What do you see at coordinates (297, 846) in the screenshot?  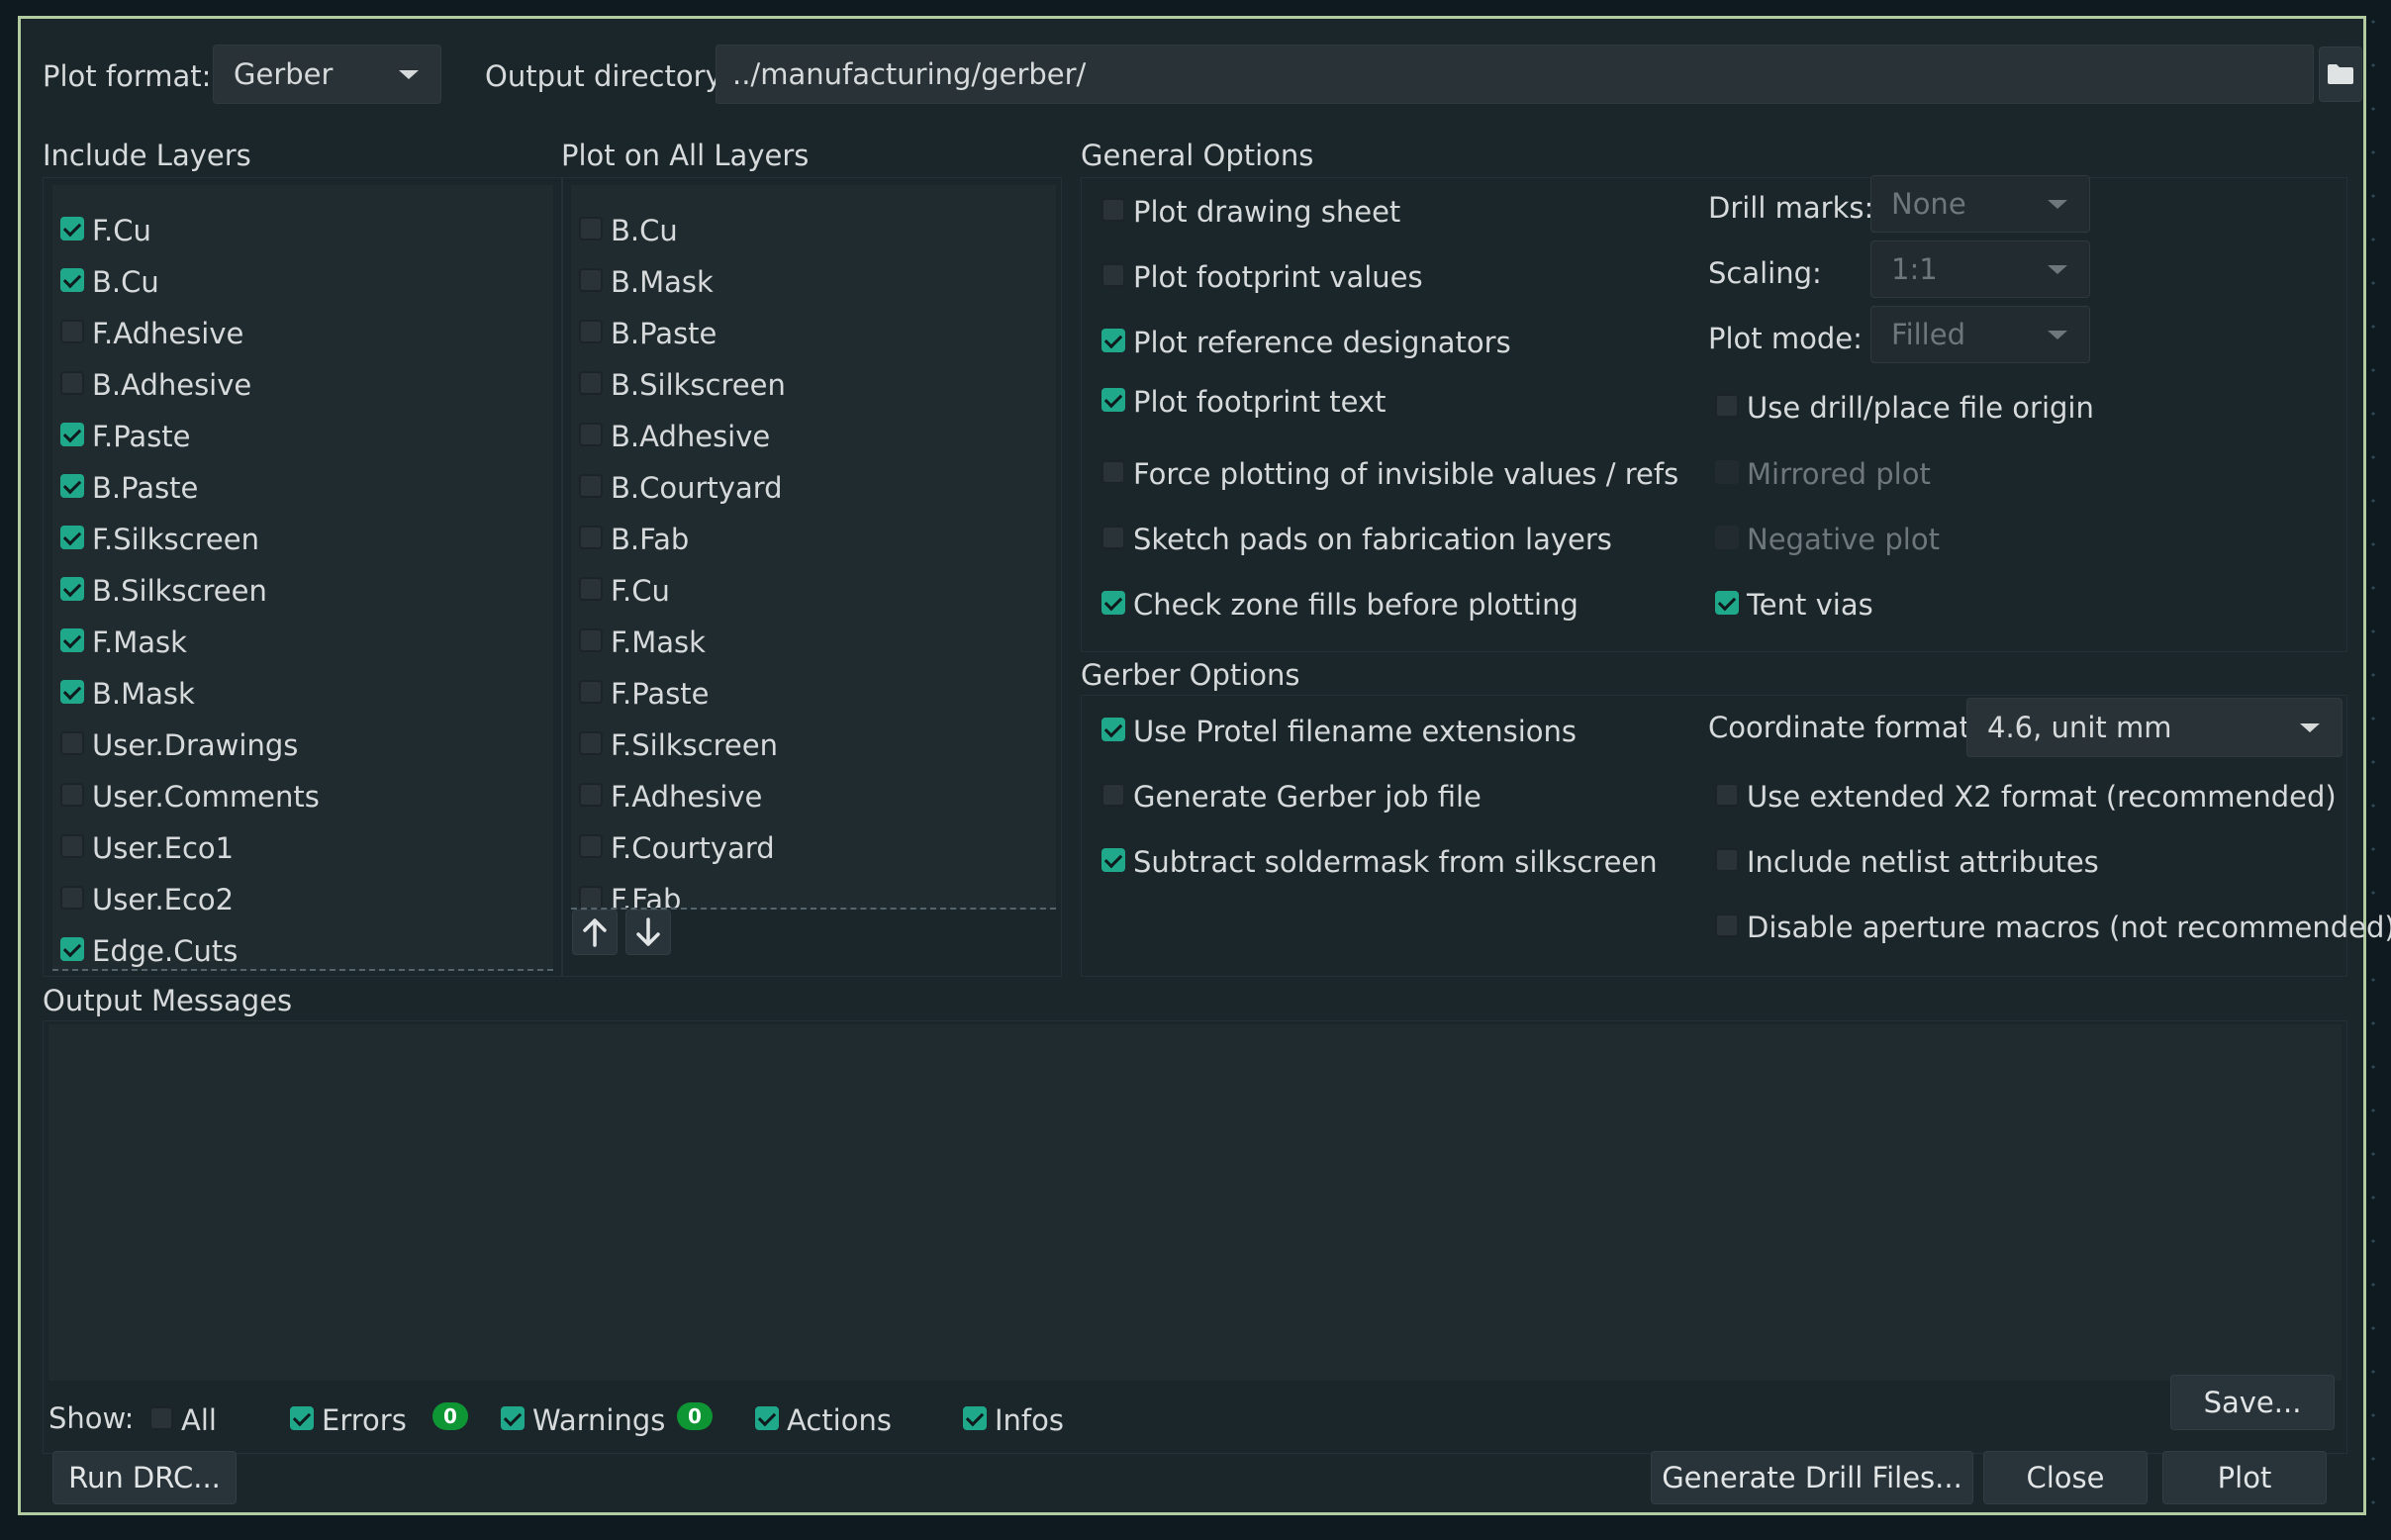 I see `include-layer-user-eco1: User.Eco1` at bounding box center [297, 846].